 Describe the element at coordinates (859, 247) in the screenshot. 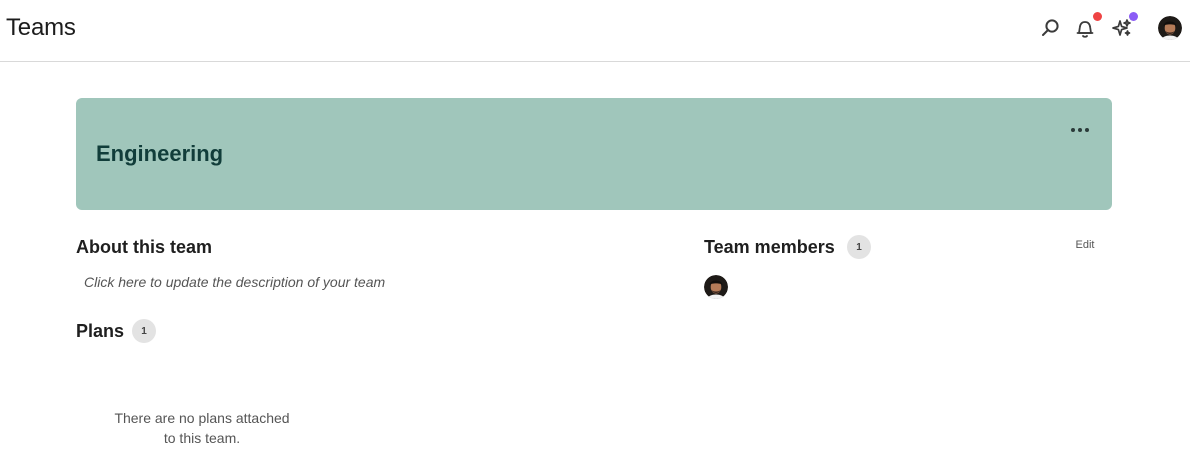

I see `members-count-badge: 1` at that location.